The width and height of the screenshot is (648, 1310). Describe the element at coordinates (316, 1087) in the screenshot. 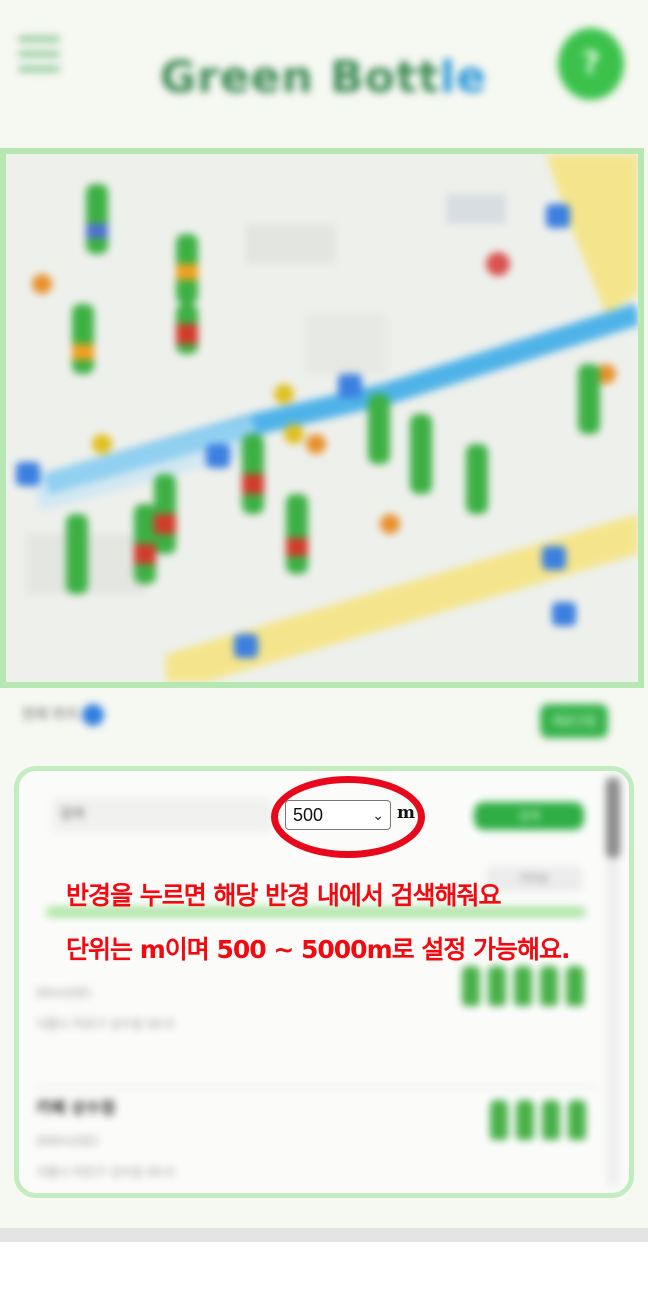

I see `list-divider` at that location.